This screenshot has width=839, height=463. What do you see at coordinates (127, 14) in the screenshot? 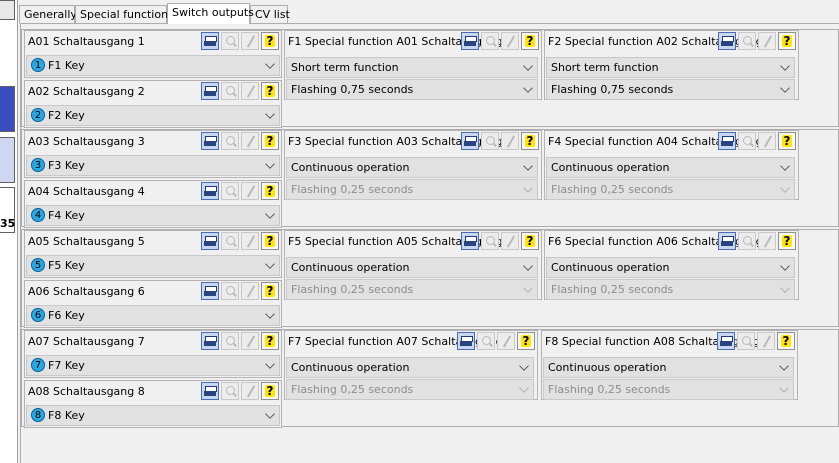
I see `tab-label: Special functions` at bounding box center [127, 14].